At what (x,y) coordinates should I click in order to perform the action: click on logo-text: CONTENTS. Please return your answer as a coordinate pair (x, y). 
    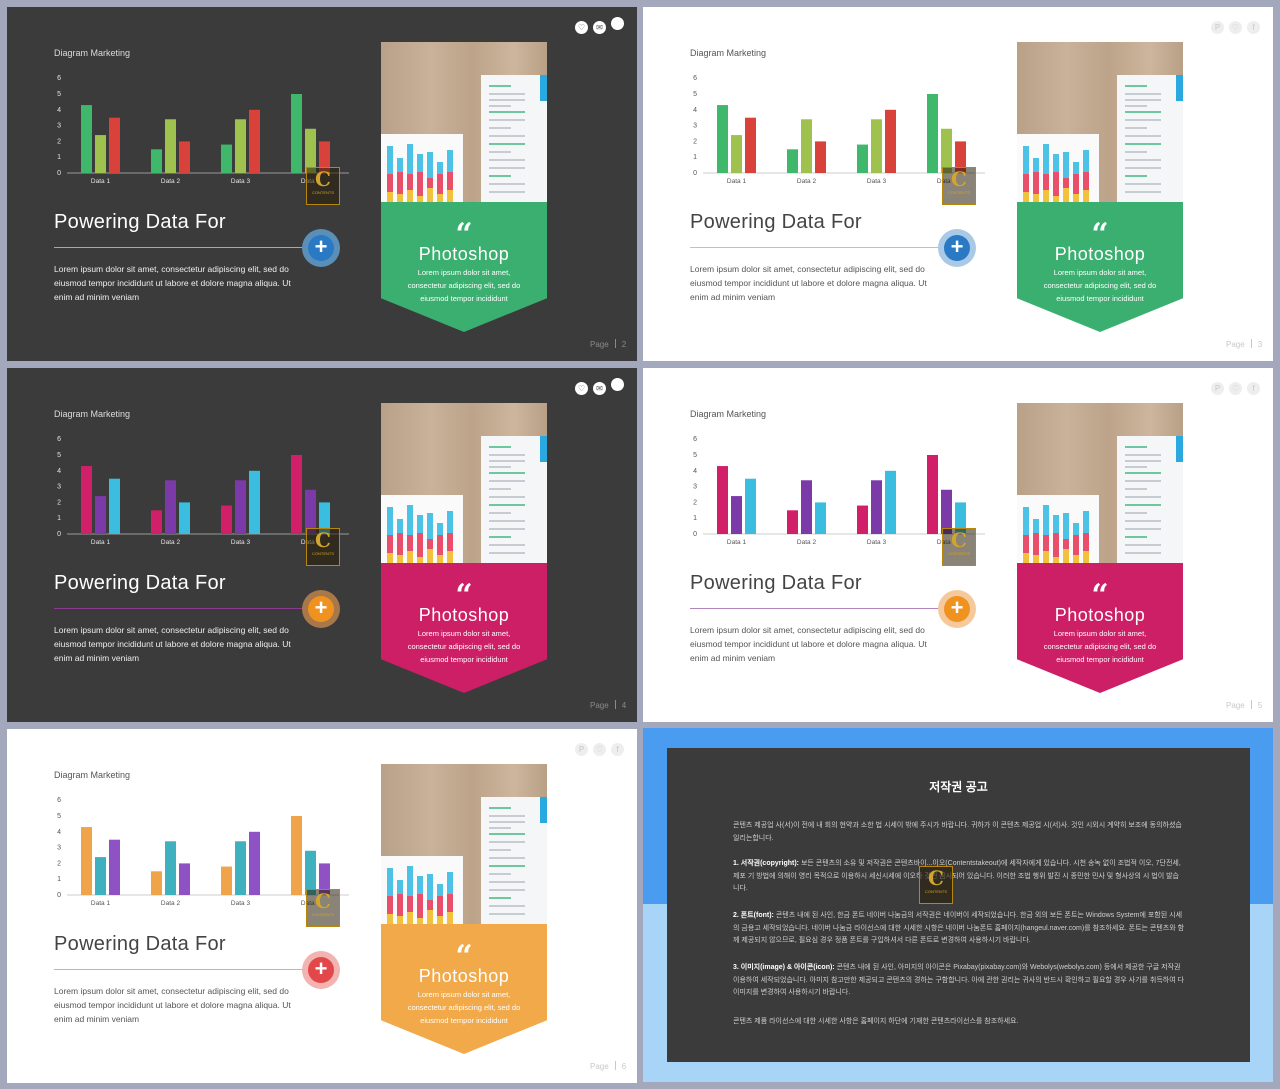
    Looking at the image, I should click on (936, 891).